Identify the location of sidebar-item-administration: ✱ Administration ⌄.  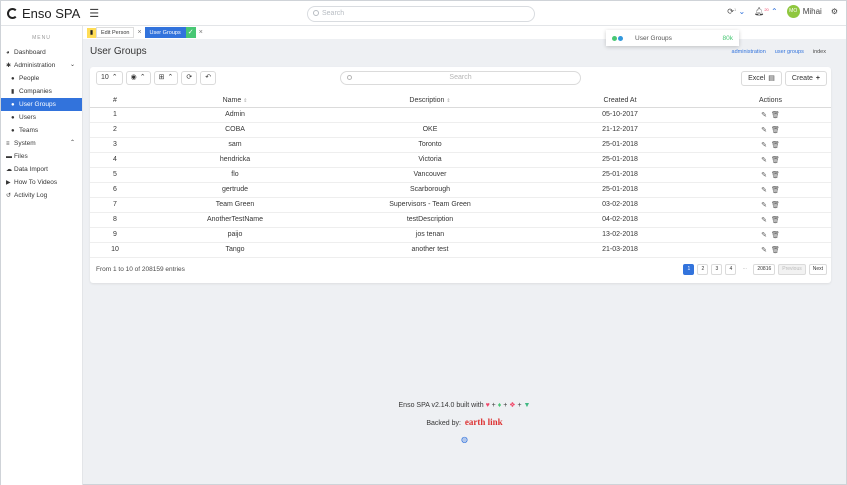
(41, 65).